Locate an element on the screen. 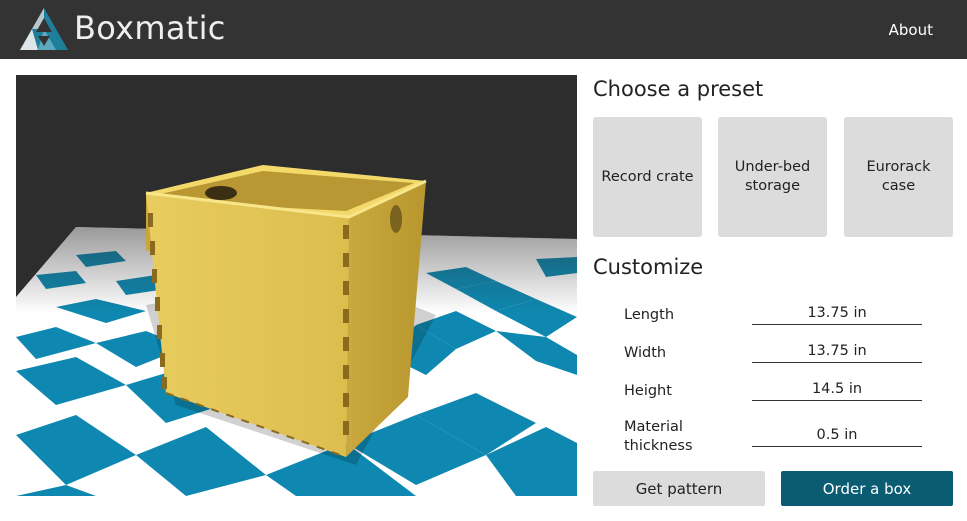  width-input is located at coordinates (837, 351).